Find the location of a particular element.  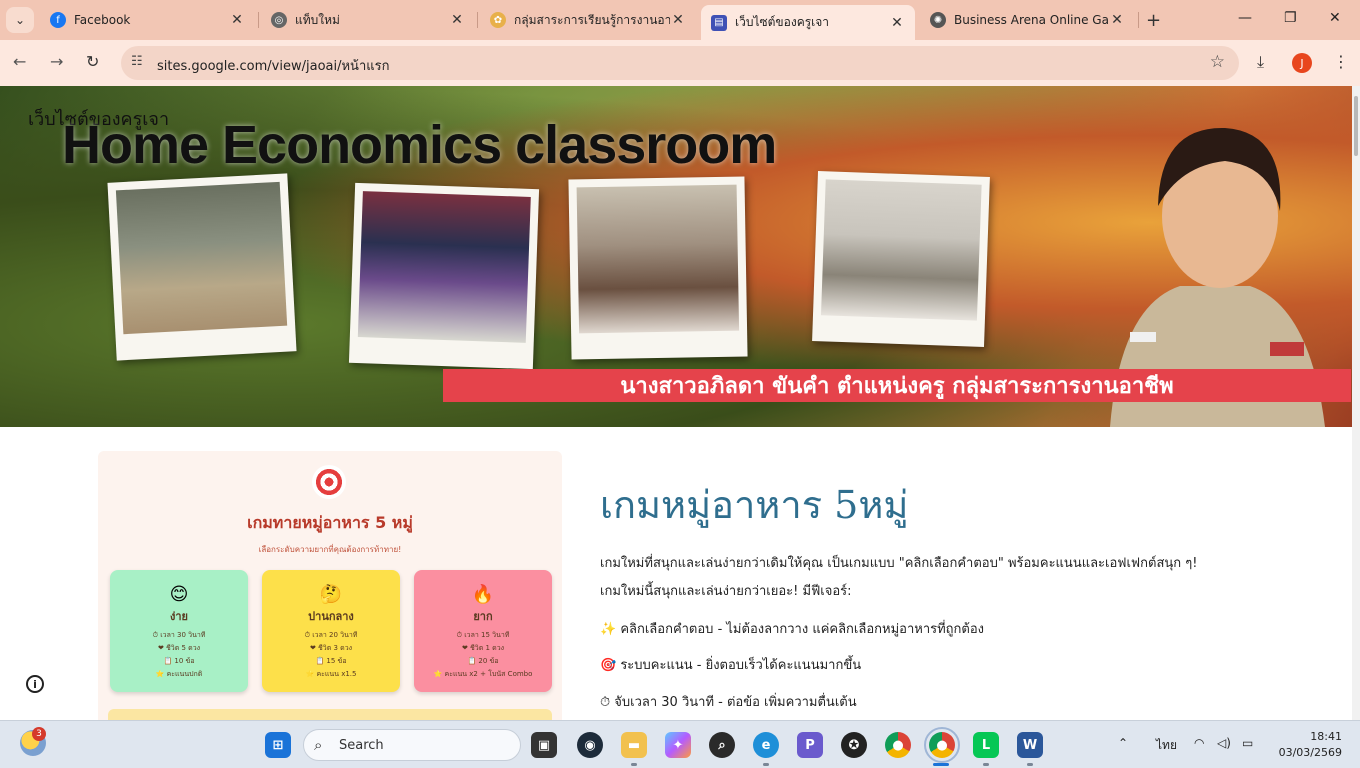

windows-start-icon: ⊞ is located at coordinates (278, 745).